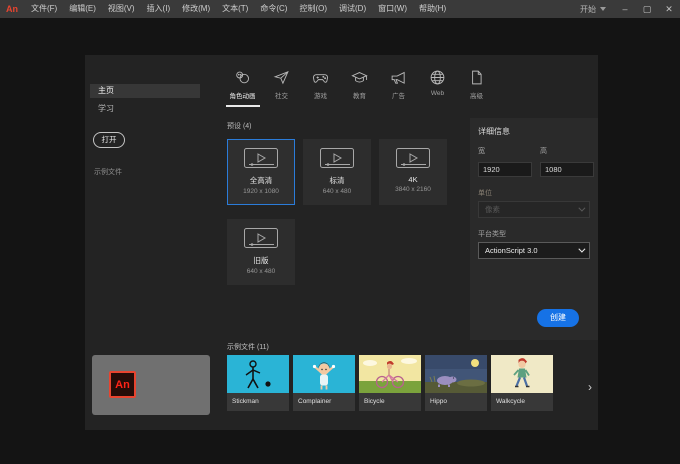  I want to click on sidebar-item-home: 主页, so click(145, 91).